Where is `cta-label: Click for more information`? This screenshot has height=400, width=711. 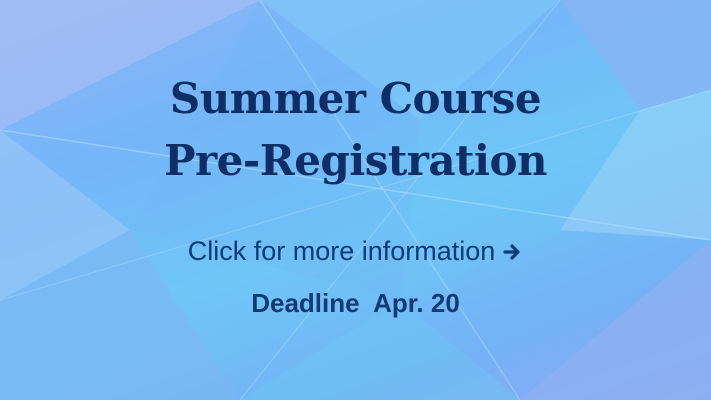 cta-label: Click for more information is located at coordinates (341, 251).